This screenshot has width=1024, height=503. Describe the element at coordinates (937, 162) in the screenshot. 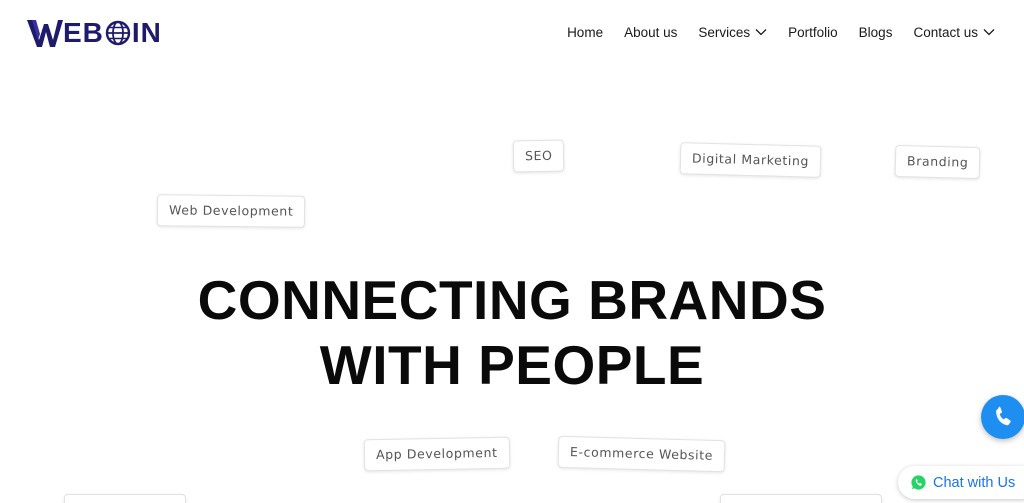

I see `tag-branding: Branding` at that location.